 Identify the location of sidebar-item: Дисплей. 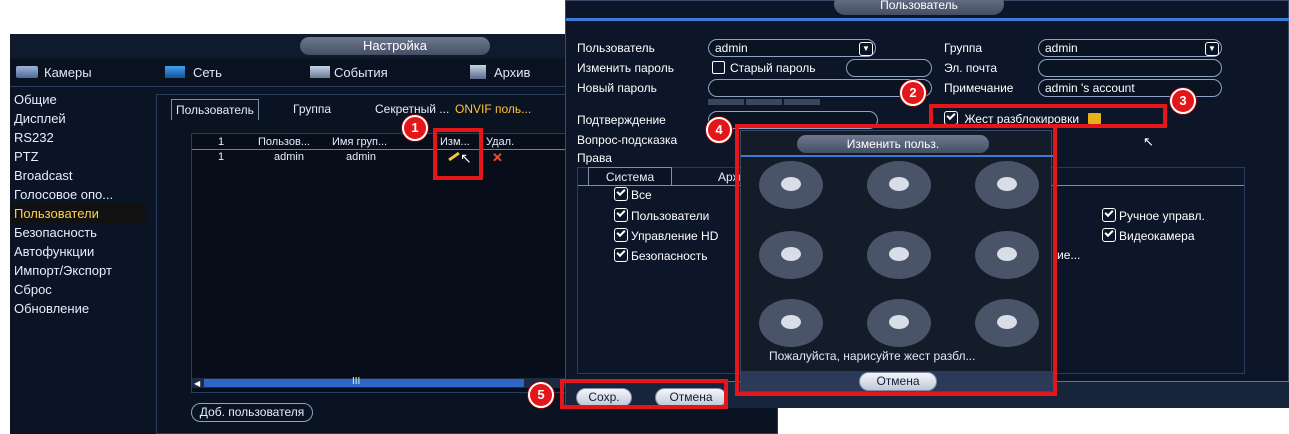
(78, 118).